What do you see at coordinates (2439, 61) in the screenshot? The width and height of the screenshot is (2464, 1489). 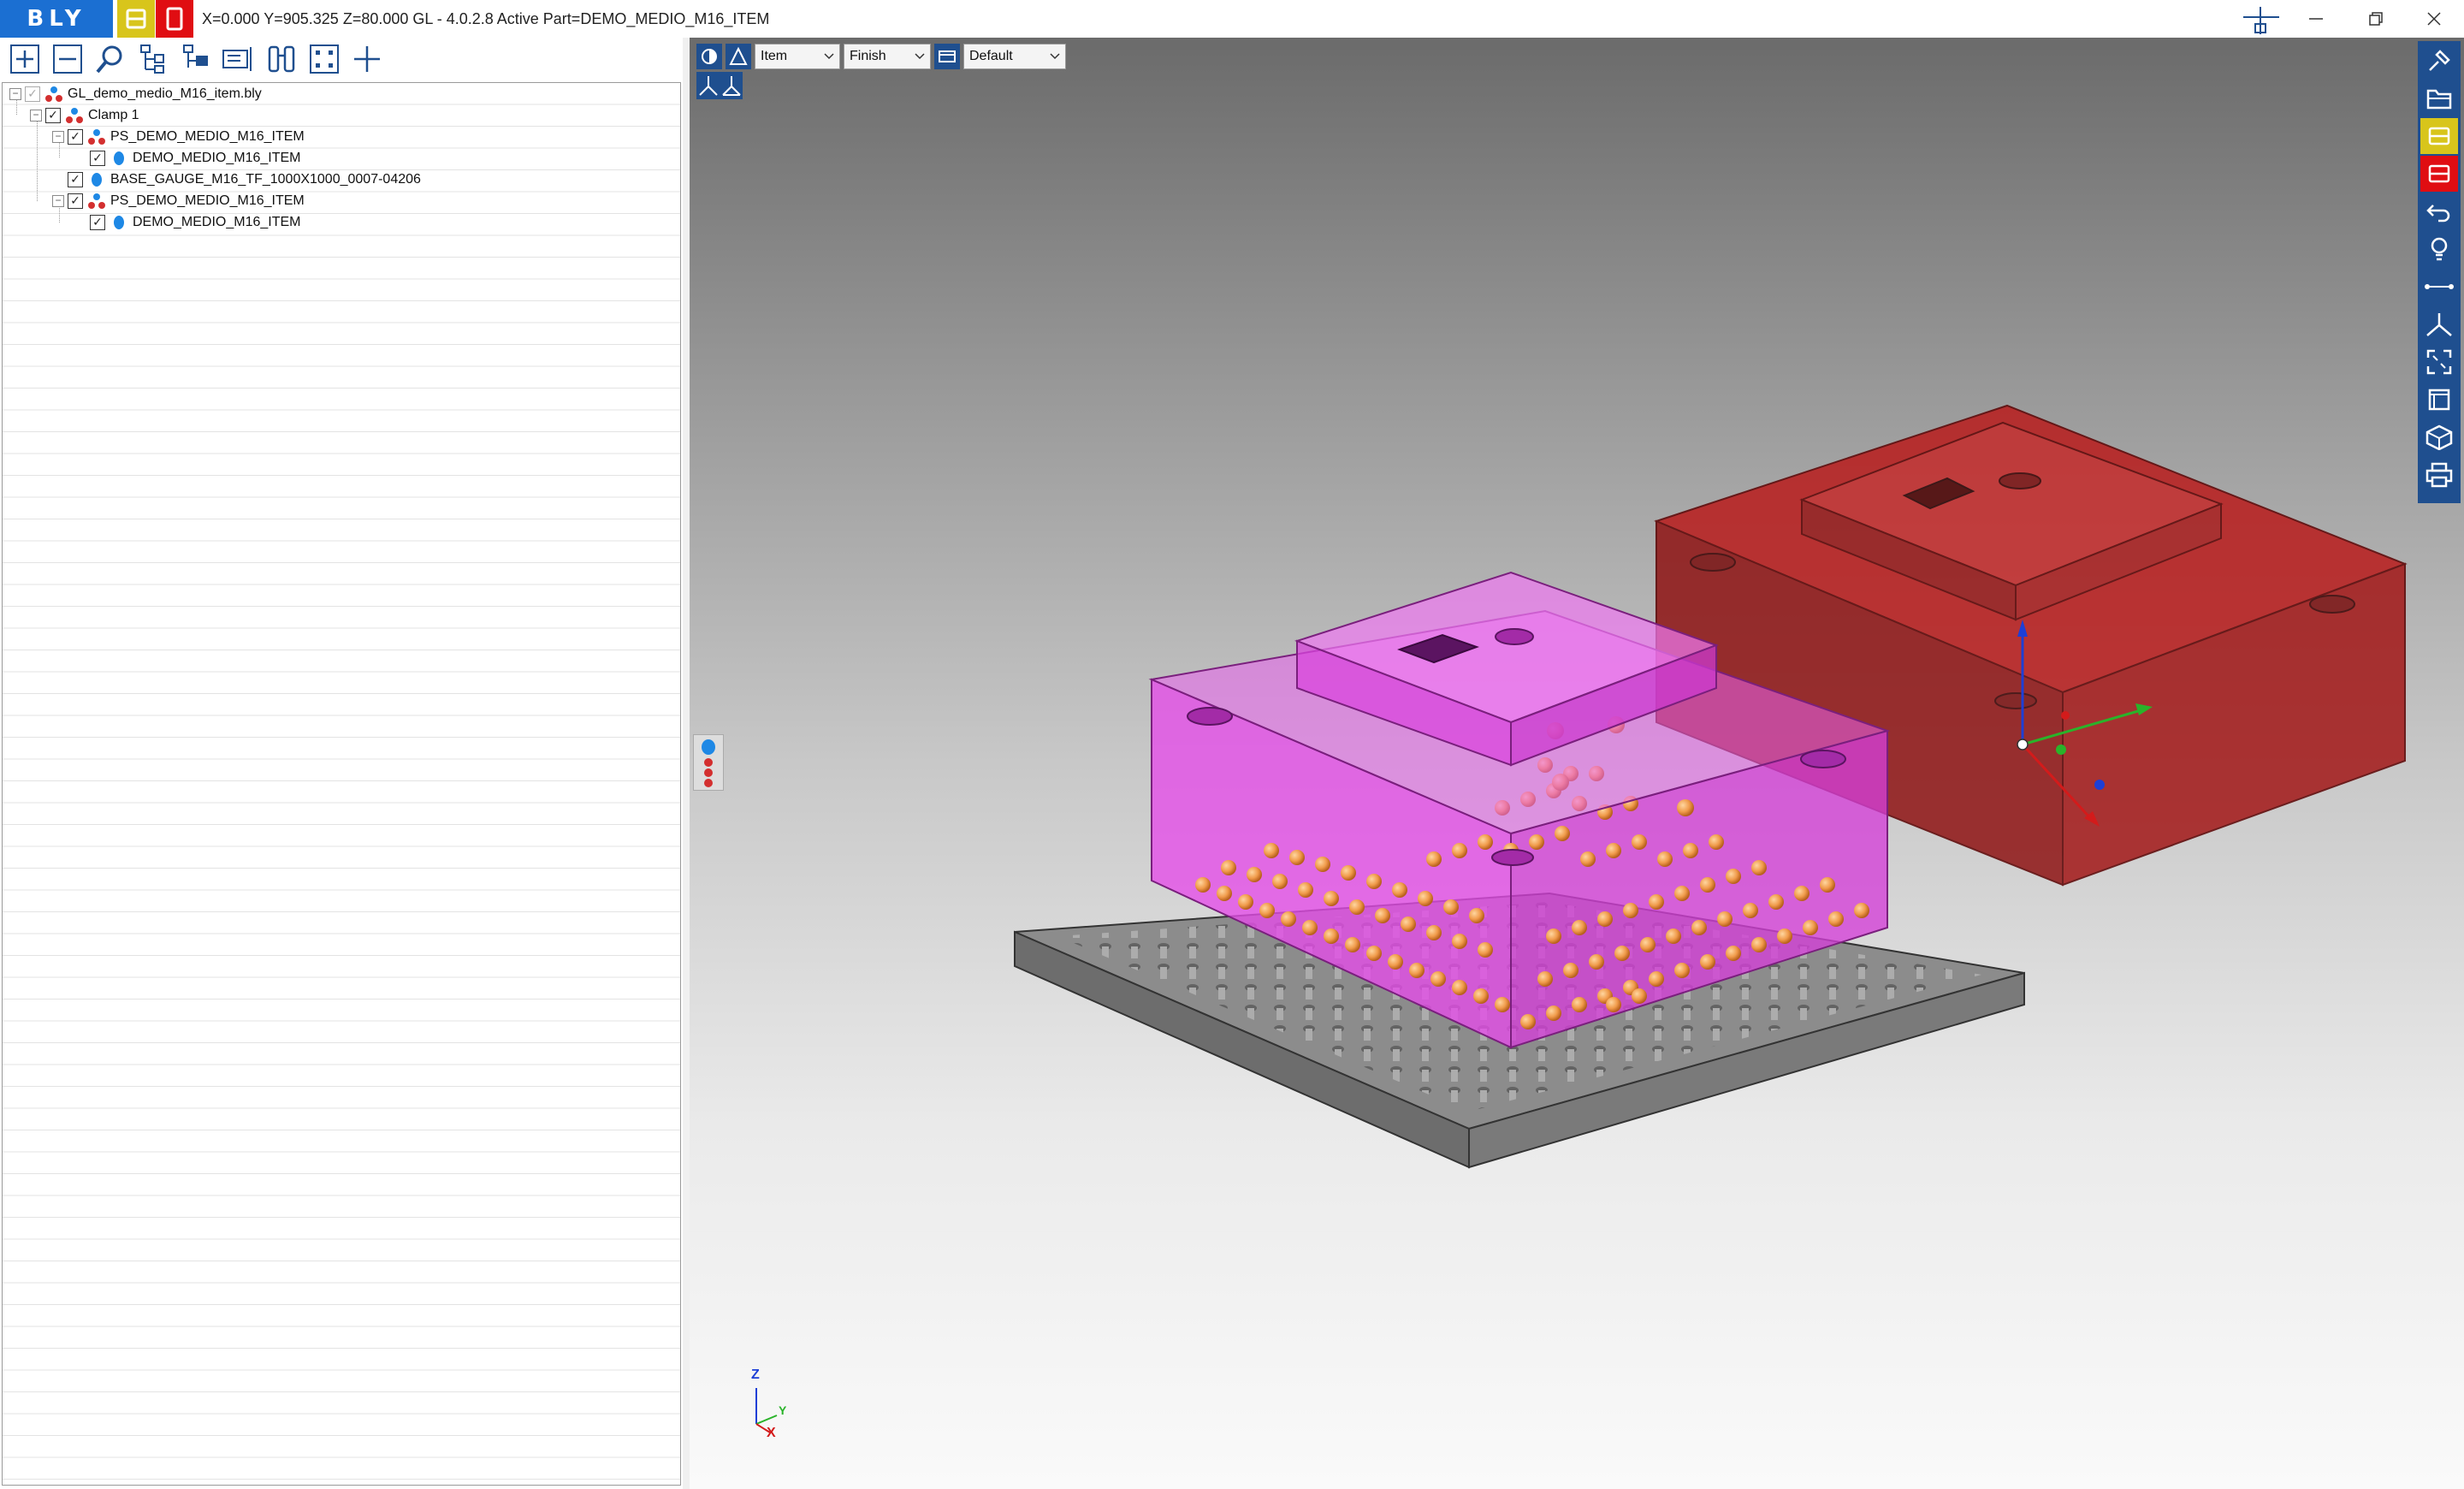 I see `pin-icon` at bounding box center [2439, 61].